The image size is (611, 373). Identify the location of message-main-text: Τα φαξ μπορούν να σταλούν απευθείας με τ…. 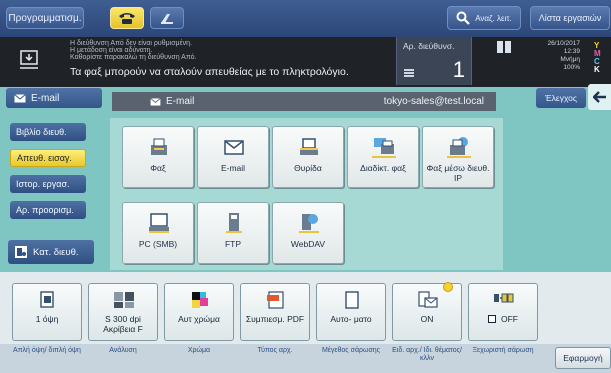
(209, 72).